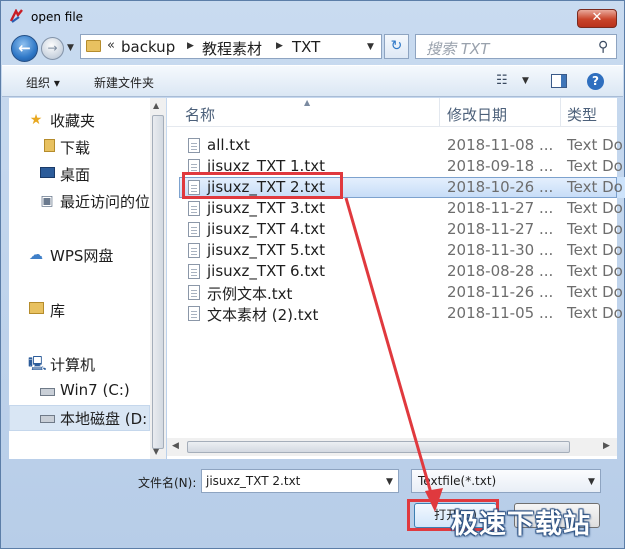 The width and height of the screenshot is (625, 550). What do you see at coordinates (263, 315) in the screenshot?
I see `file-name: 文本素材 (2).txt` at bounding box center [263, 315].